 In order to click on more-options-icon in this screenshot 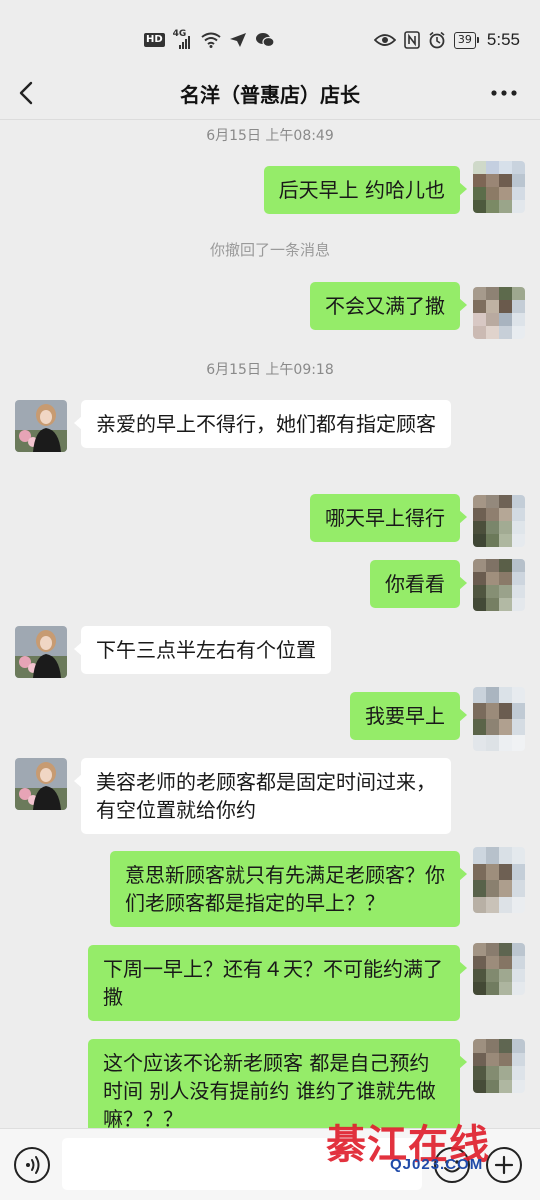, I will do `click(504, 93)`.